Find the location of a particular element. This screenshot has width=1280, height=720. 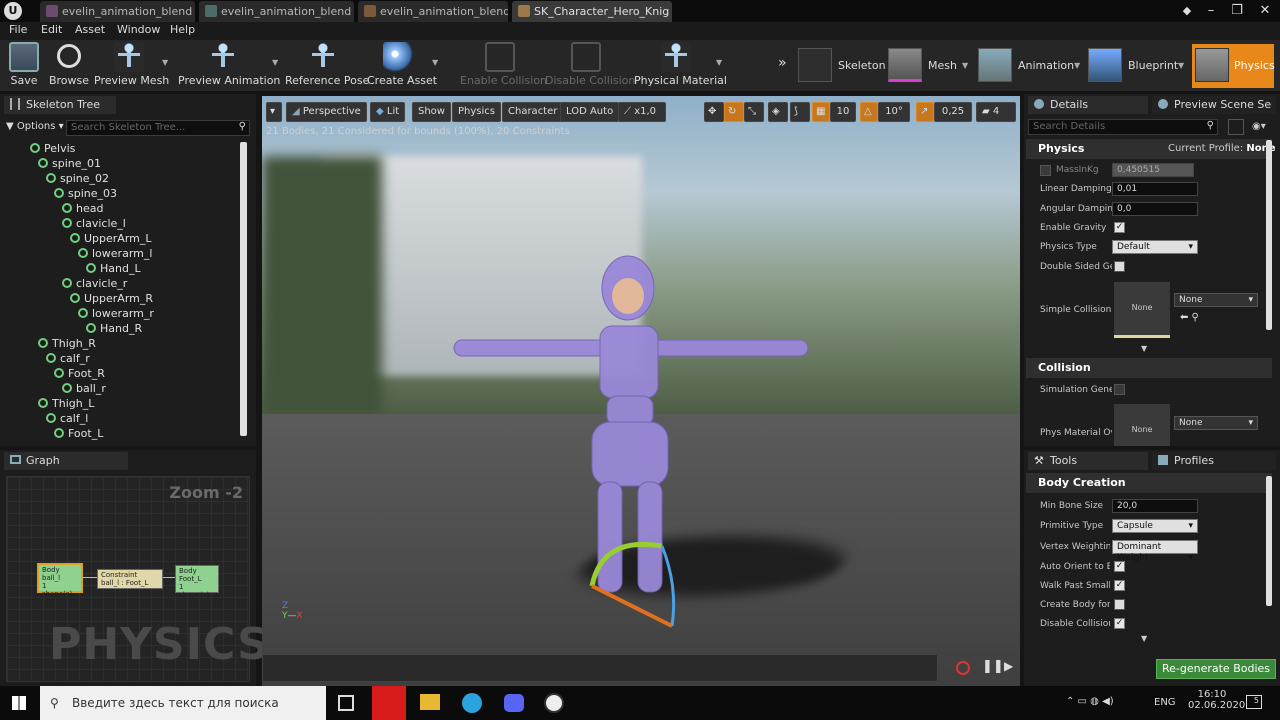

regenerate-bodies-button: Re-generate Bodies is located at coordinates (1216, 669).